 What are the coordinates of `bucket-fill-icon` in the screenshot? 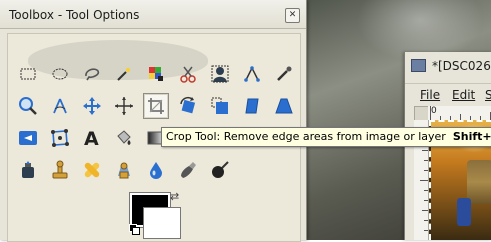 It's located at (124, 138).